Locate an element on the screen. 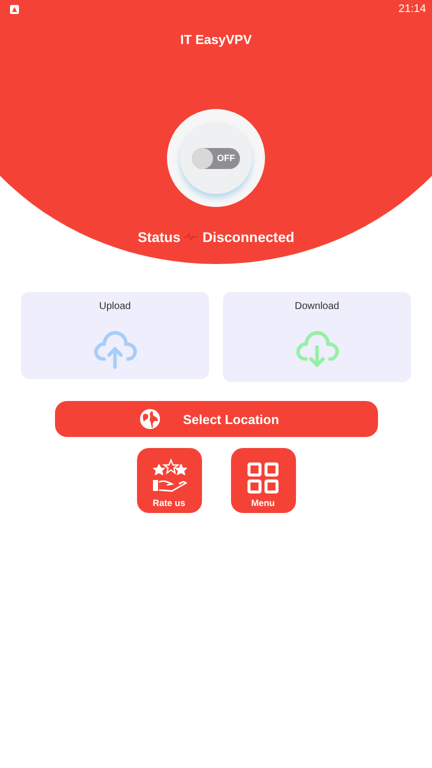 This screenshot has height=768, width=432. hand-stars-icon is located at coordinates (169, 476).